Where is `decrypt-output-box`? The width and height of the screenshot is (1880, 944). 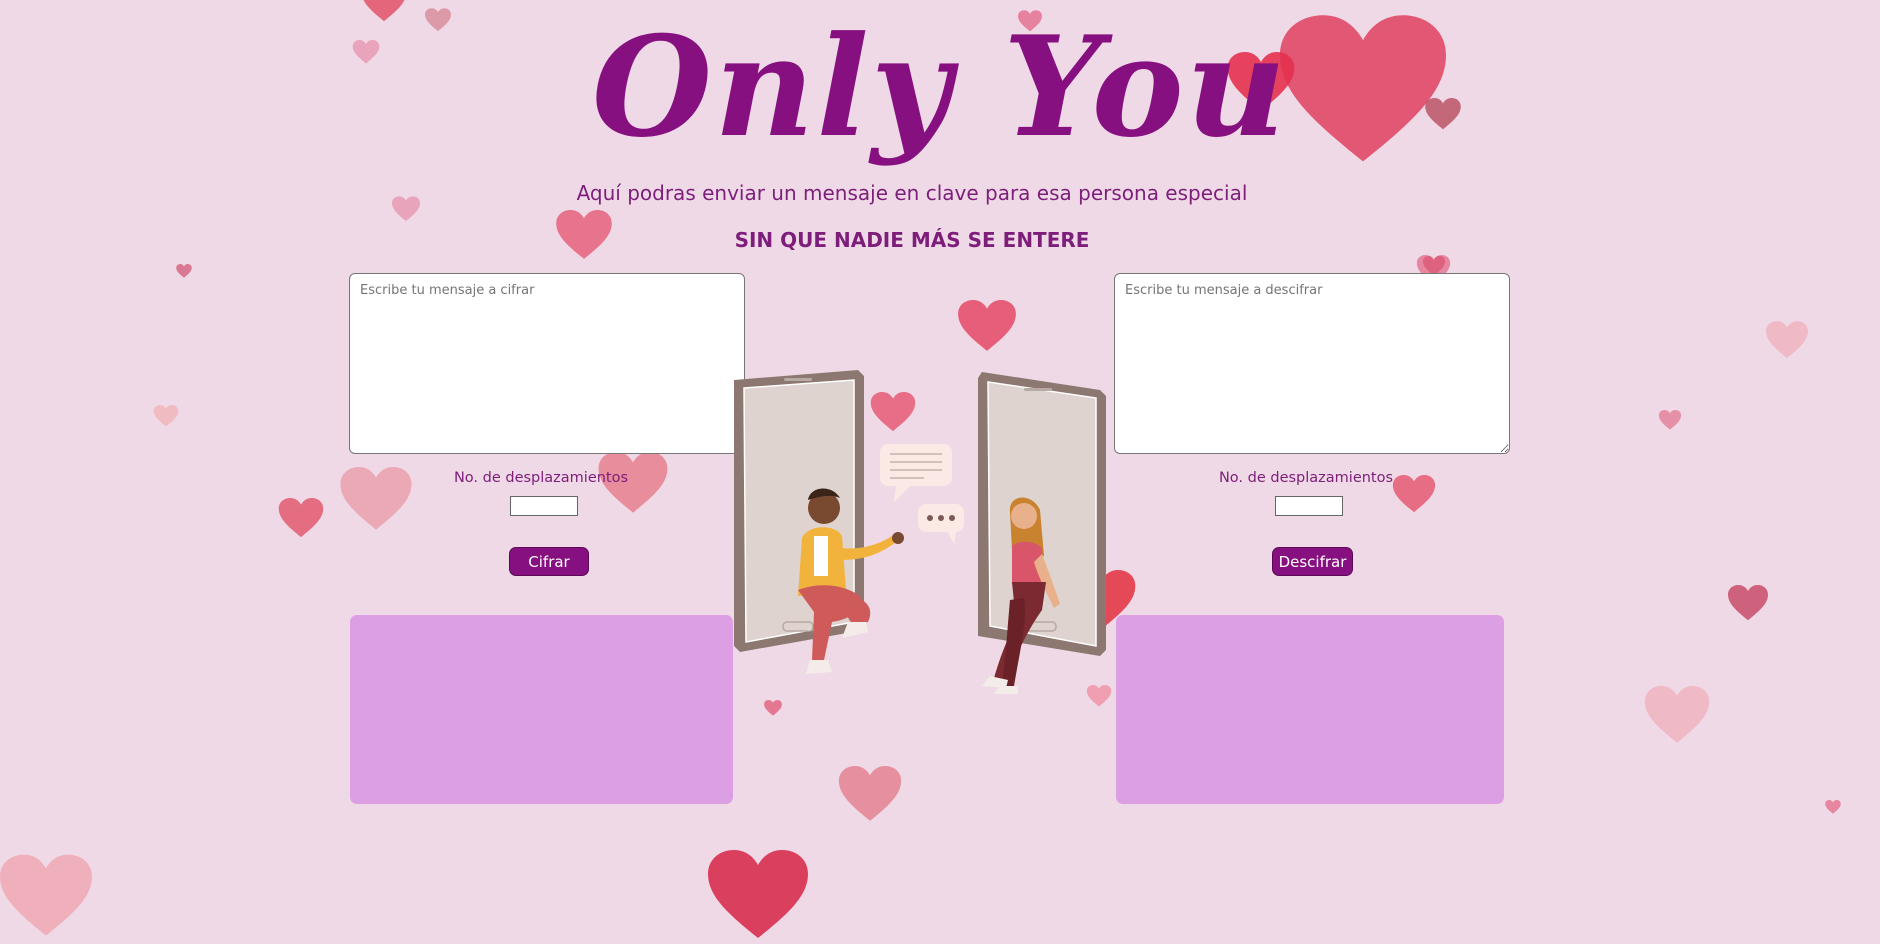 decrypt-output-box is located at coordinates (1310, 709).